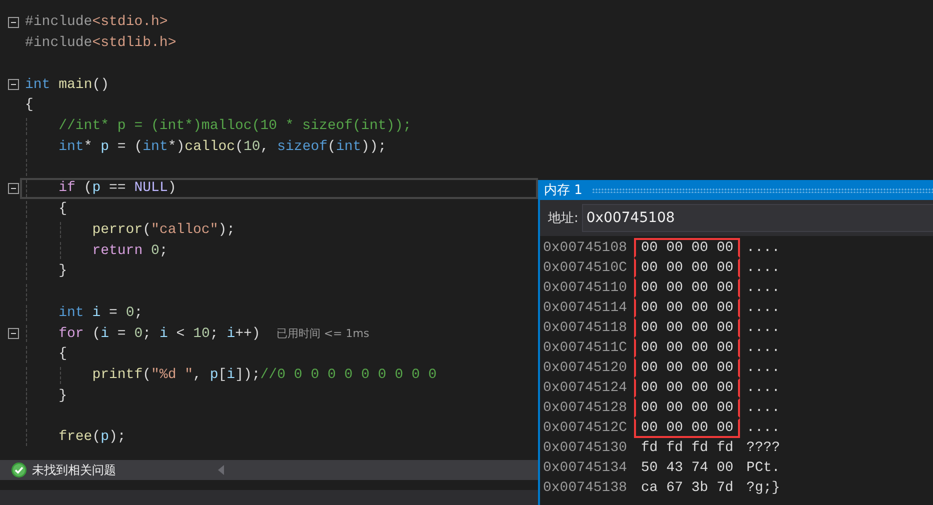 Image resolution: width=933 pixels, height=505 pixels. What do you see at coordinates (585, 328) in the screenshot?
I see `memory-address: 0x00745118` at bounding box center [585, 328].